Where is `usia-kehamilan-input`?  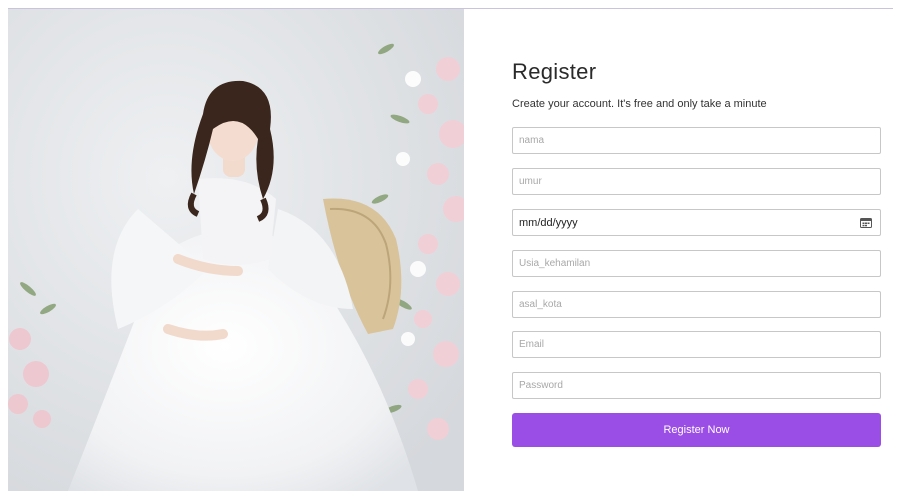
usia-kehamilan-input is located at coordinates (696, 263).